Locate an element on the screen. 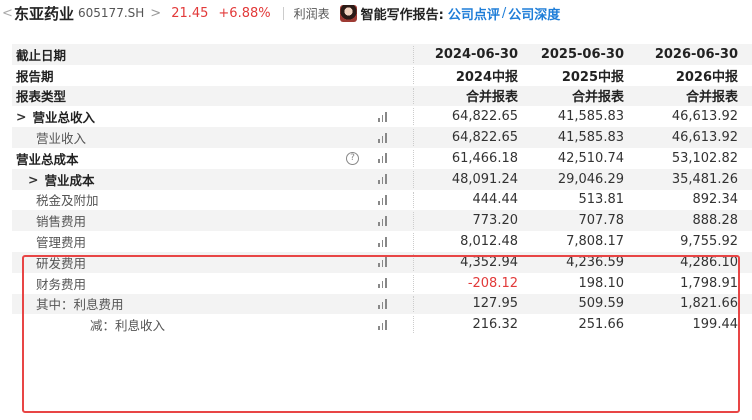  table-row: 销售费用 773.20 707.78 888.28 is located at coordinates (382, 221).